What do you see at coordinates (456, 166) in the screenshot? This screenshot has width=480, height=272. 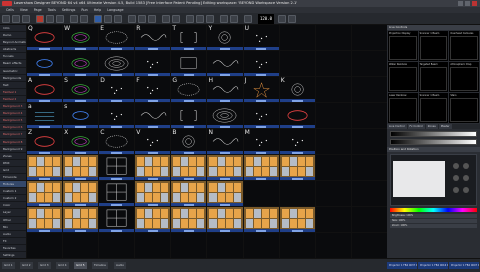 I see `rotate-knob` at bounding box center [456, 166].